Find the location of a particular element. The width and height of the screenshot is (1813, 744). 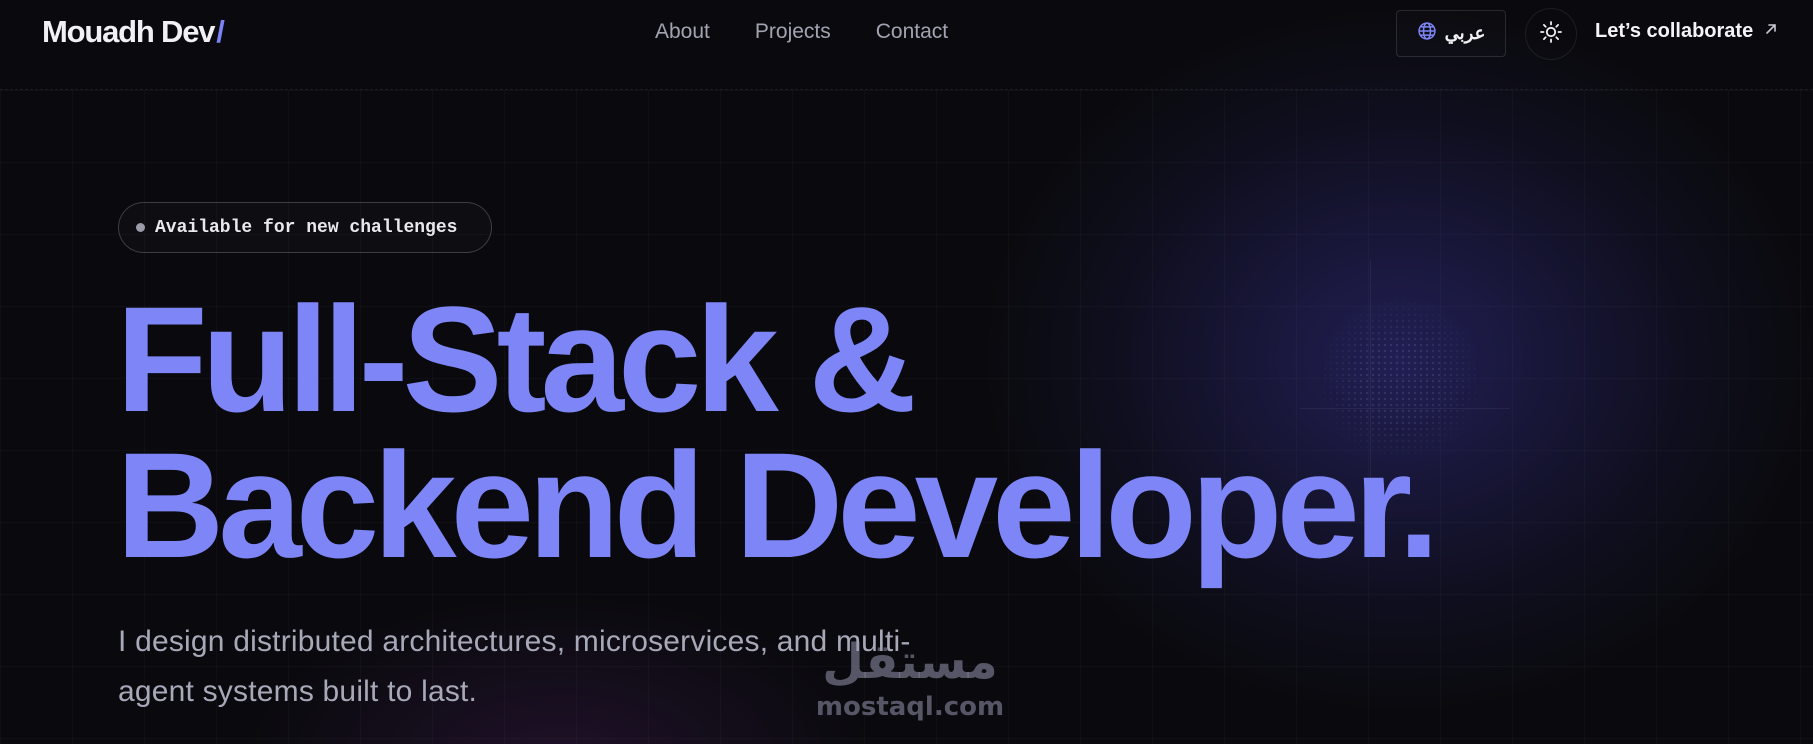

theme-toggle-button is located at coordinates (1551, 34).